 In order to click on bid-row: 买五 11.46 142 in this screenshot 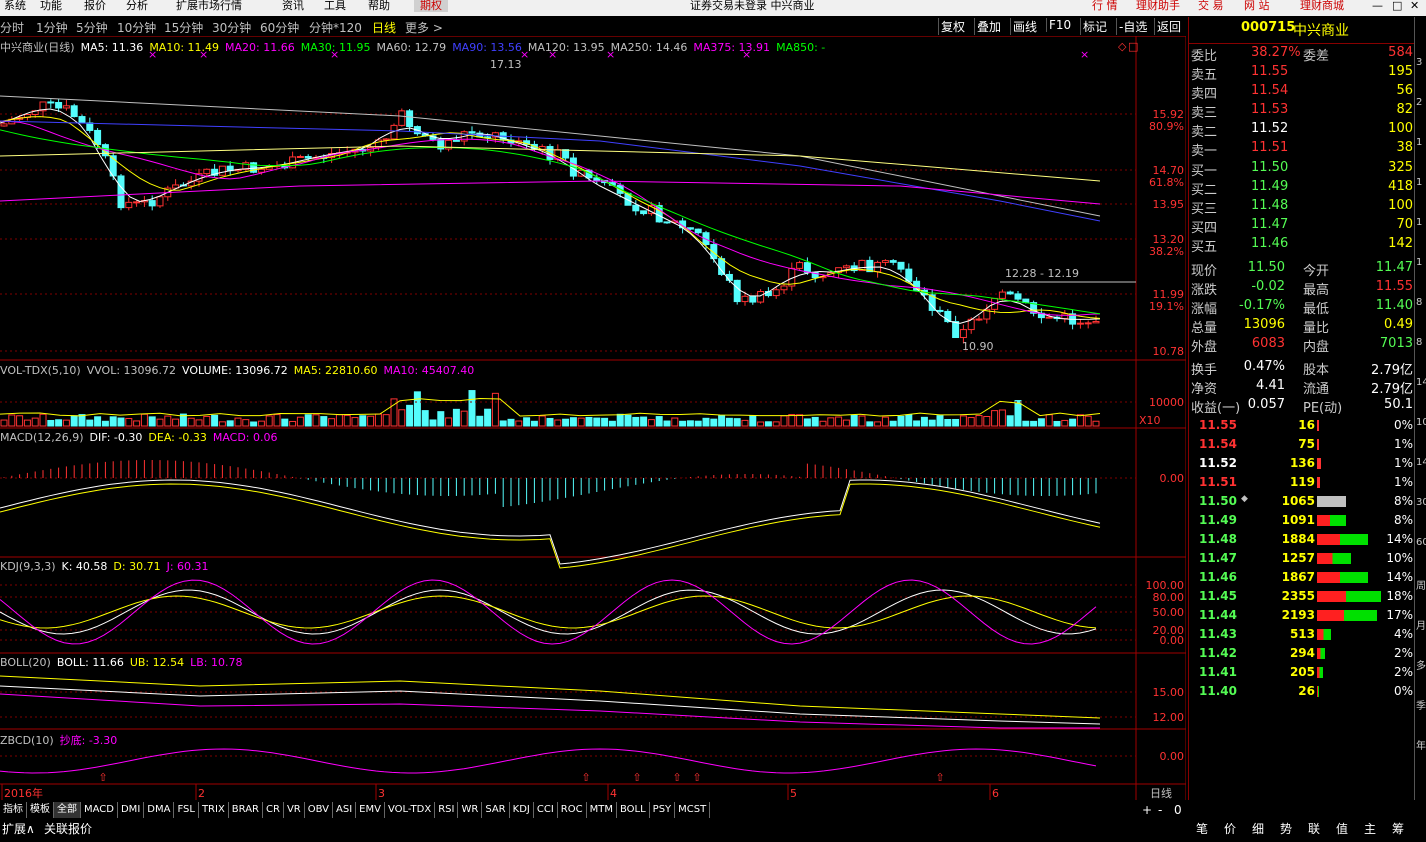, I will do `click(1302, 245)`.